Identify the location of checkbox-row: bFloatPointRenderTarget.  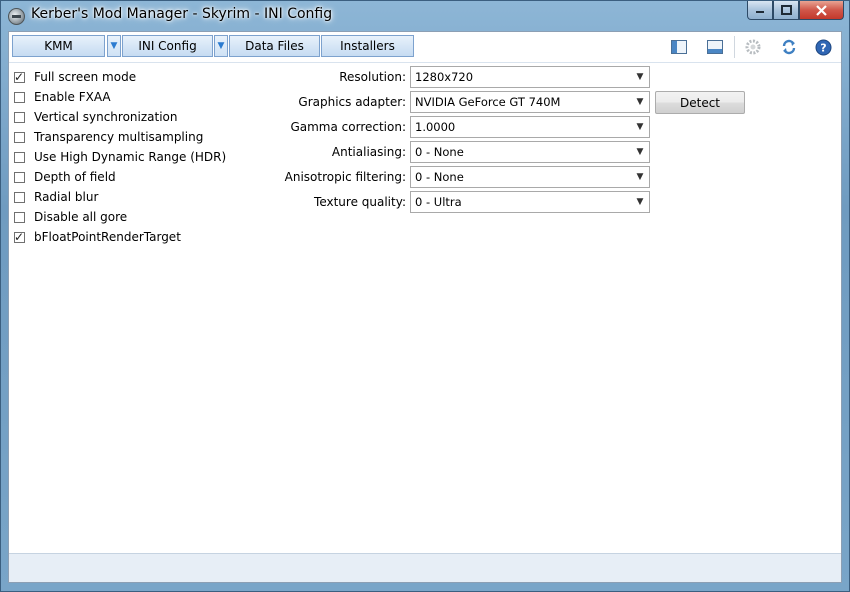
(97, 237).